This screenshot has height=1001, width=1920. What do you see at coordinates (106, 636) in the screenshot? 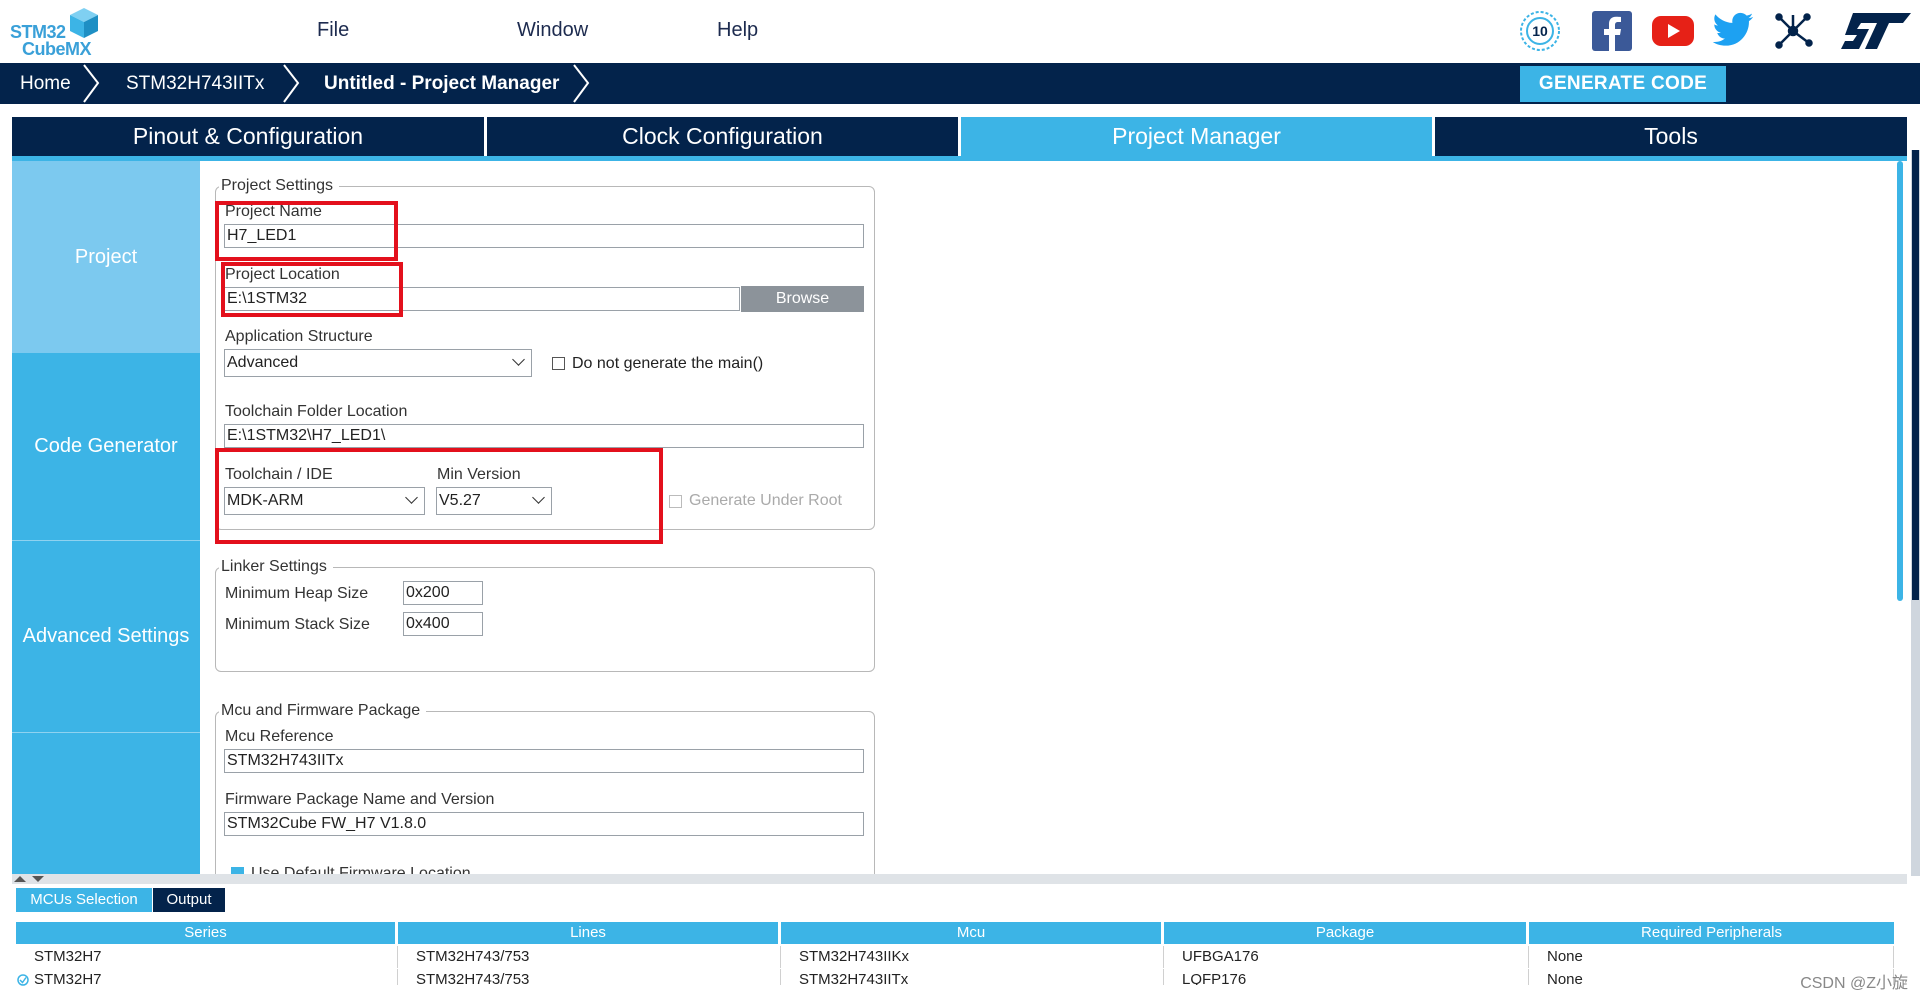
I see `sidebar-item-advanced-settings: Advanced Settings` at bounding box center [106, 636].